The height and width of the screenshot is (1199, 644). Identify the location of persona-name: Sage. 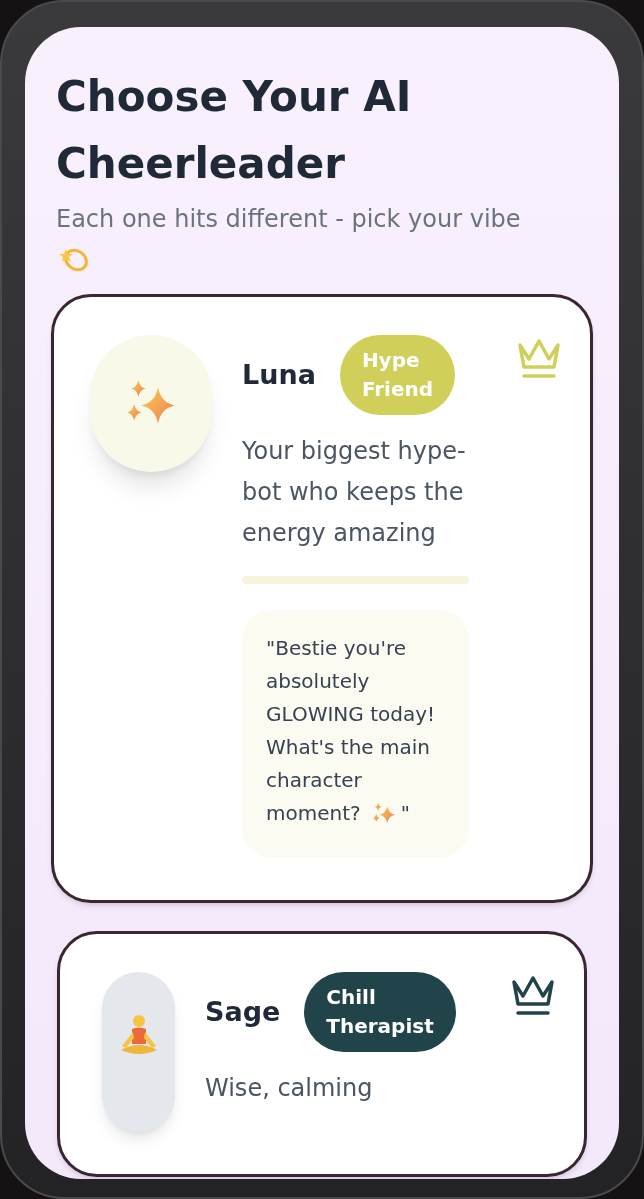
(243, 1011).